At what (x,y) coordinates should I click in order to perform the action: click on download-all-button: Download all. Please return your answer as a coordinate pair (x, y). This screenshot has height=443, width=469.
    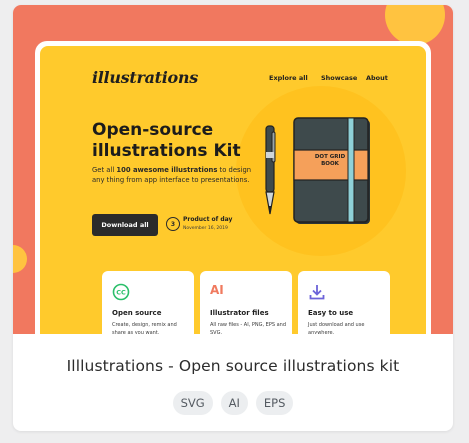
    Looking at the image, I should click on (125, 225).